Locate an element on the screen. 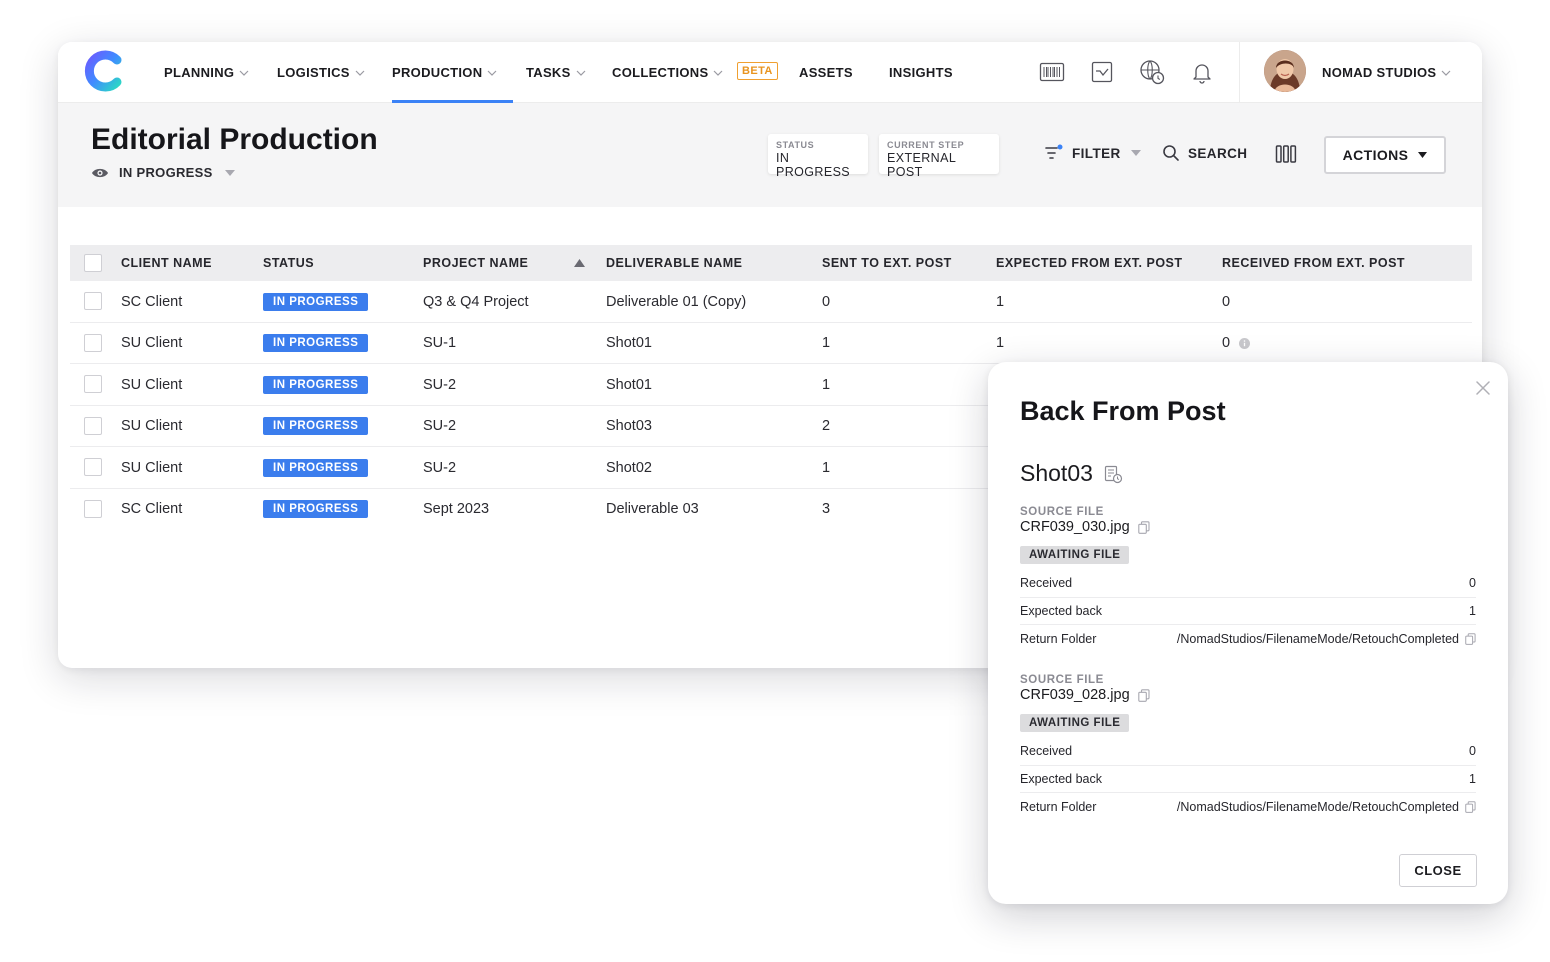 Image resolution: width=1550 pixels, height=962 pixels. table-row: SU Client IN PROGRESS SU-1 Shot01 1 1 0 is located at coordinates (771, 343).